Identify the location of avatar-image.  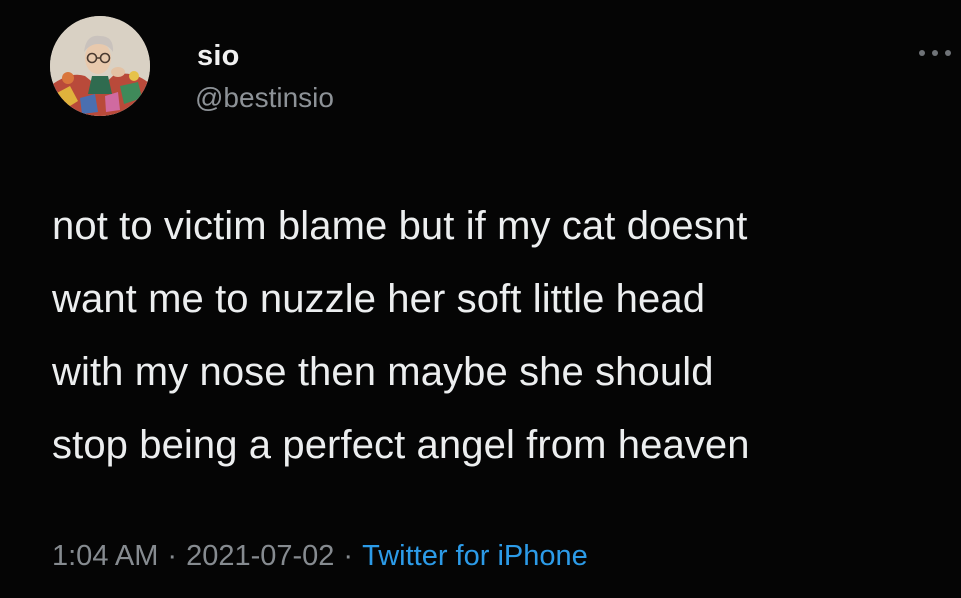
(100, 66).